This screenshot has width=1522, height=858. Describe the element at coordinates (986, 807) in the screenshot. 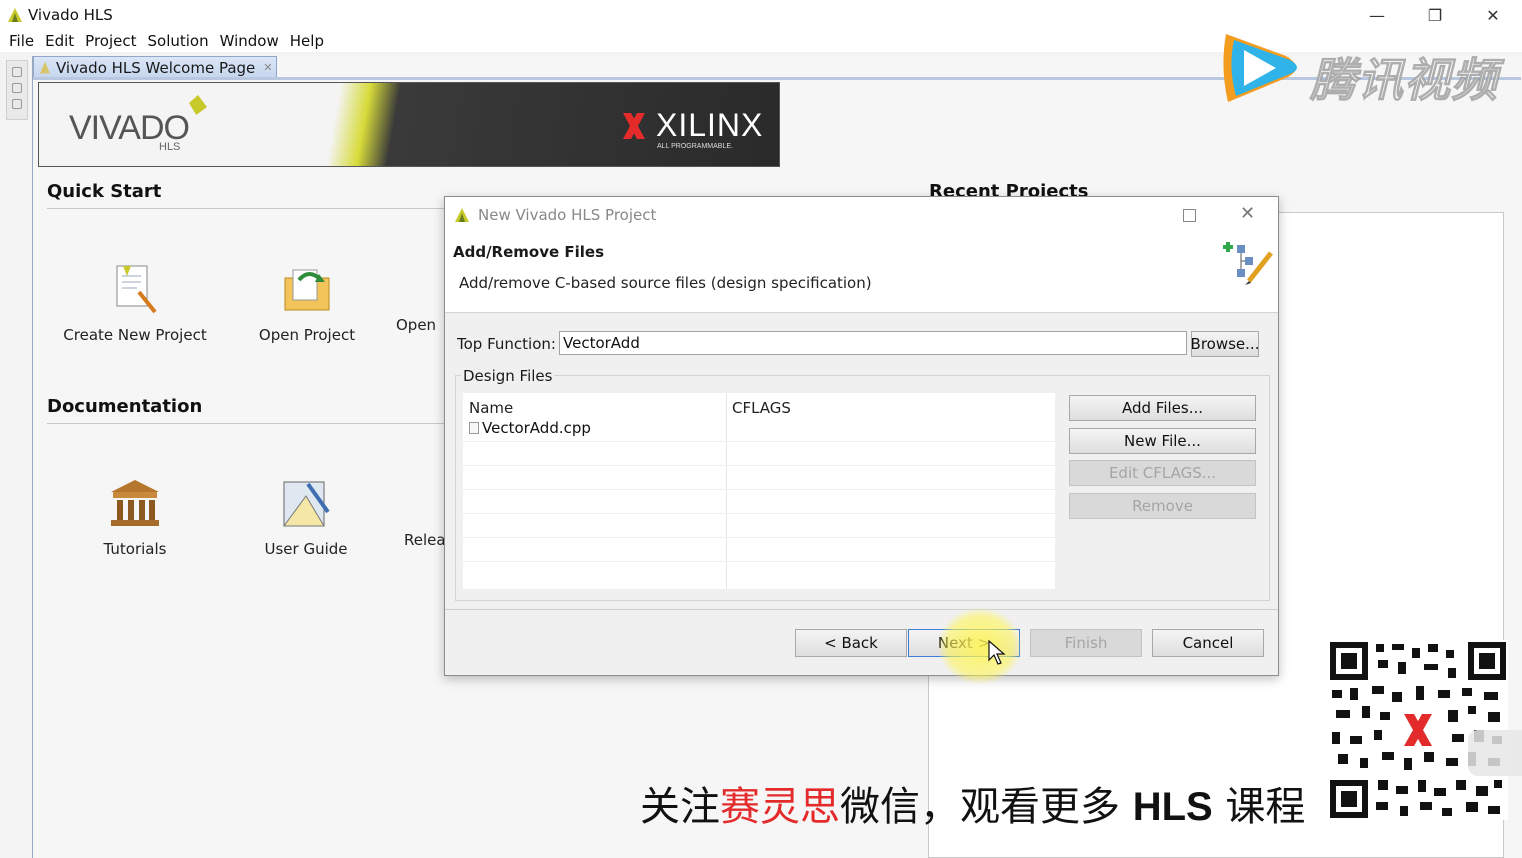

I see `caption-part-3: 微信，观看更多` at that location.